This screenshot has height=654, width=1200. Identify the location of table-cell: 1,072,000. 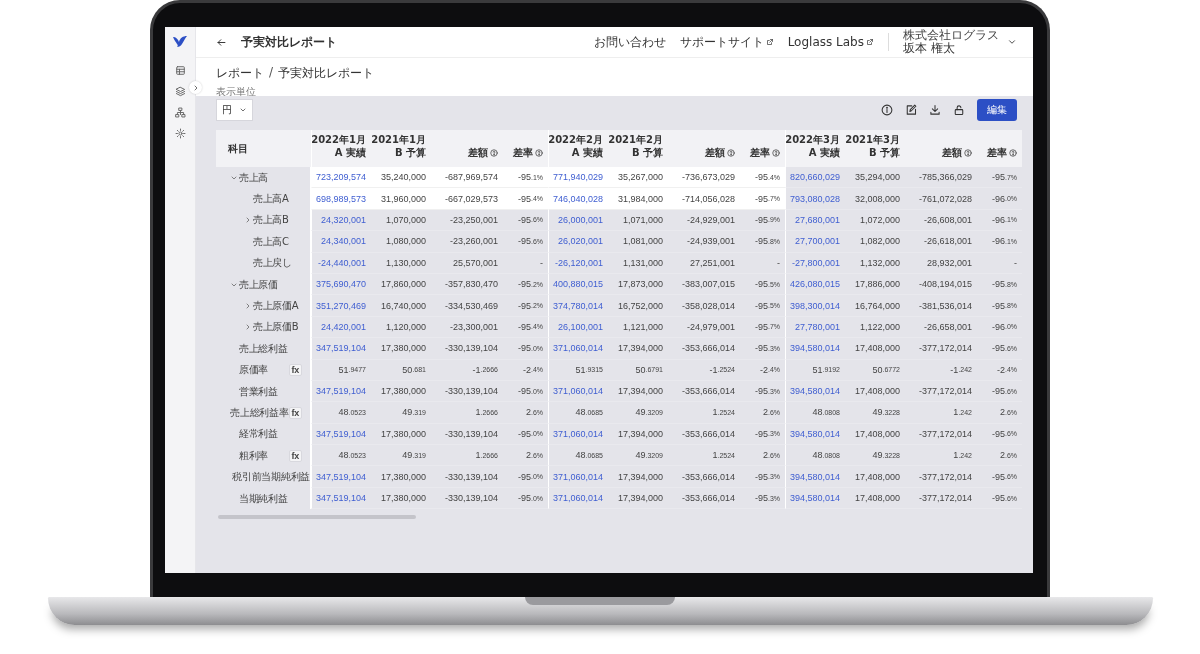
(875, 220).